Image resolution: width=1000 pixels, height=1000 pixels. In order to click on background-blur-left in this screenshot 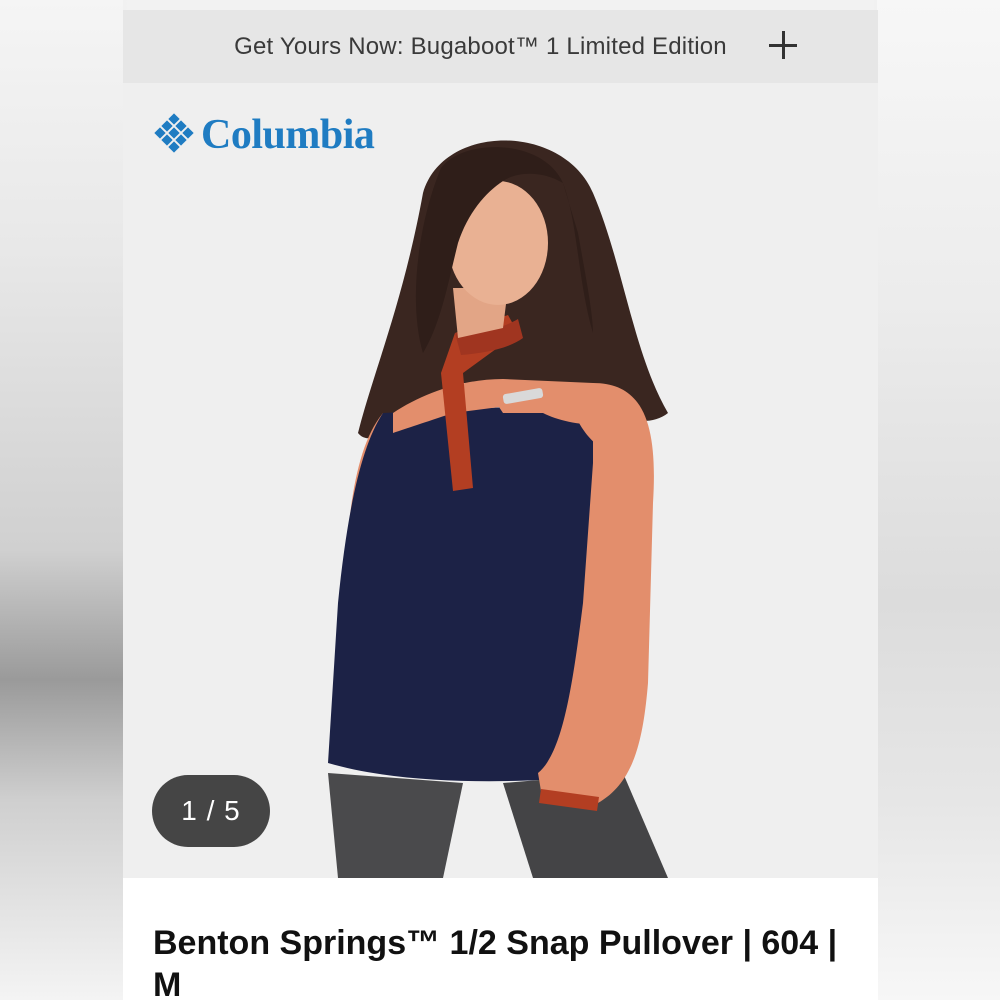, I will do `click(61, 500)`.